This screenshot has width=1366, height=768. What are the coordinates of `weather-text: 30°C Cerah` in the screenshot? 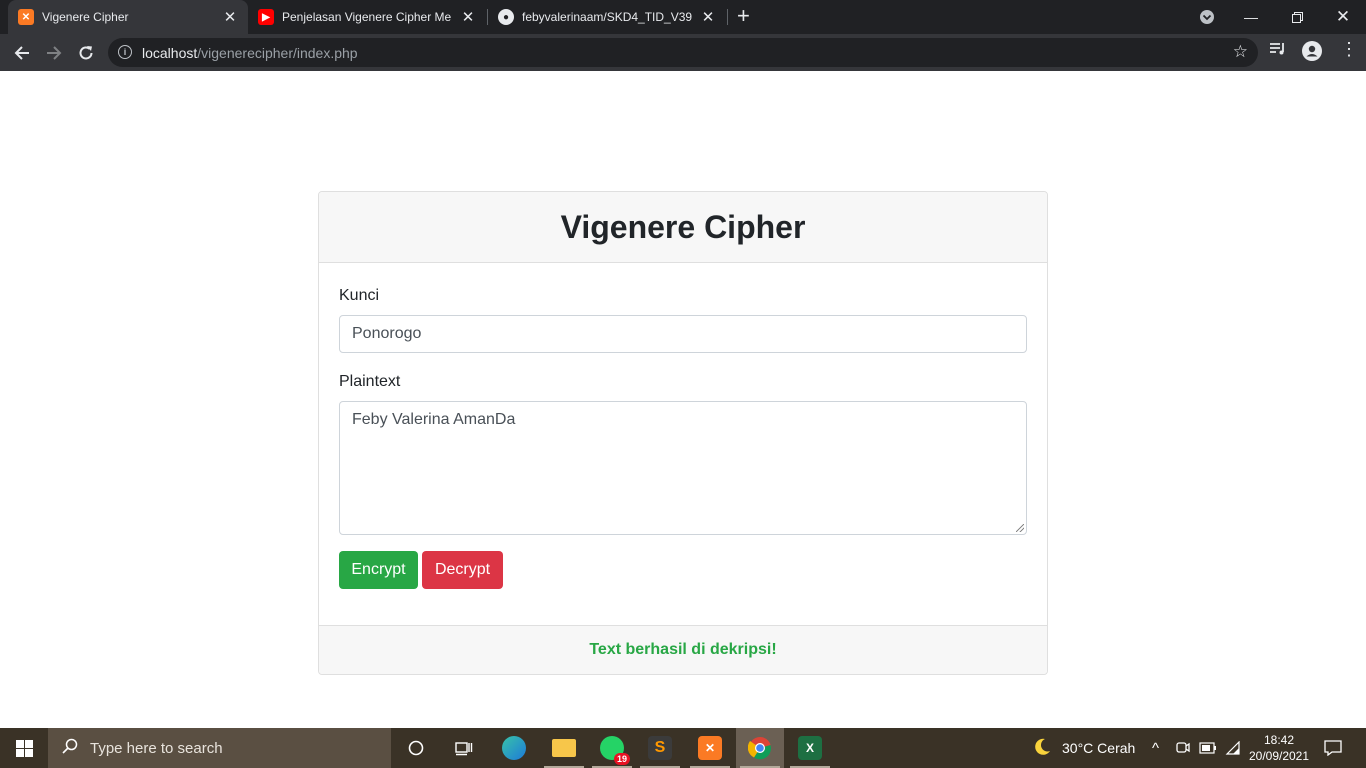 It's located at (1099, 748).